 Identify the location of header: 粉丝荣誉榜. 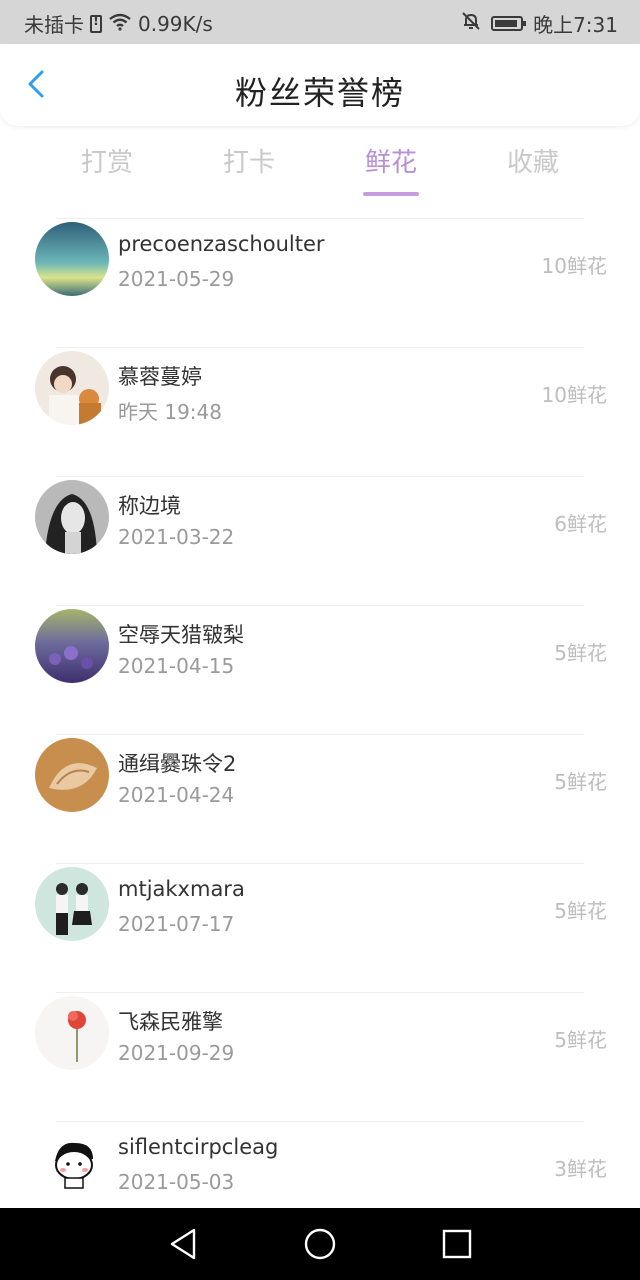
(320, 85).